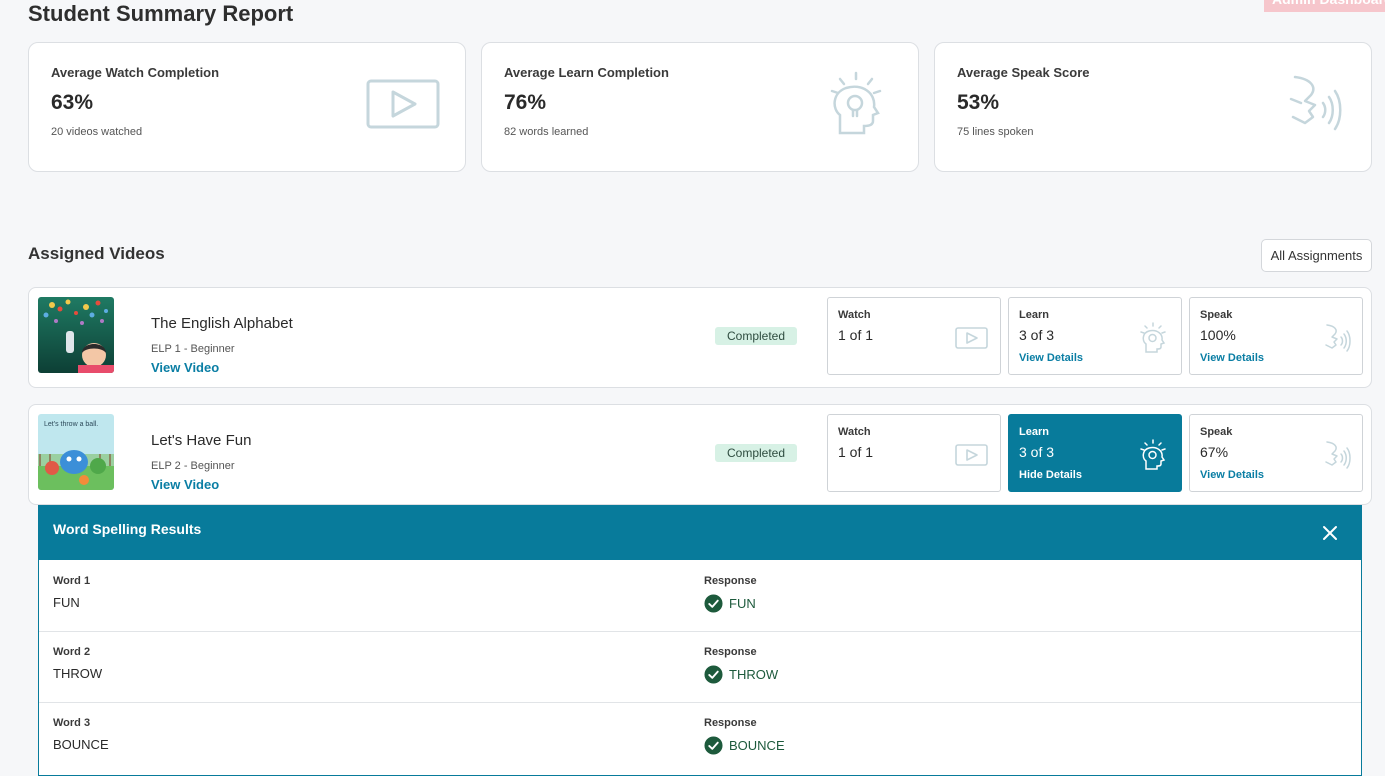  Describe the element at coordinates (201, 440) in the screenshot. I see `video-title: Let's Have Fun` at that location.